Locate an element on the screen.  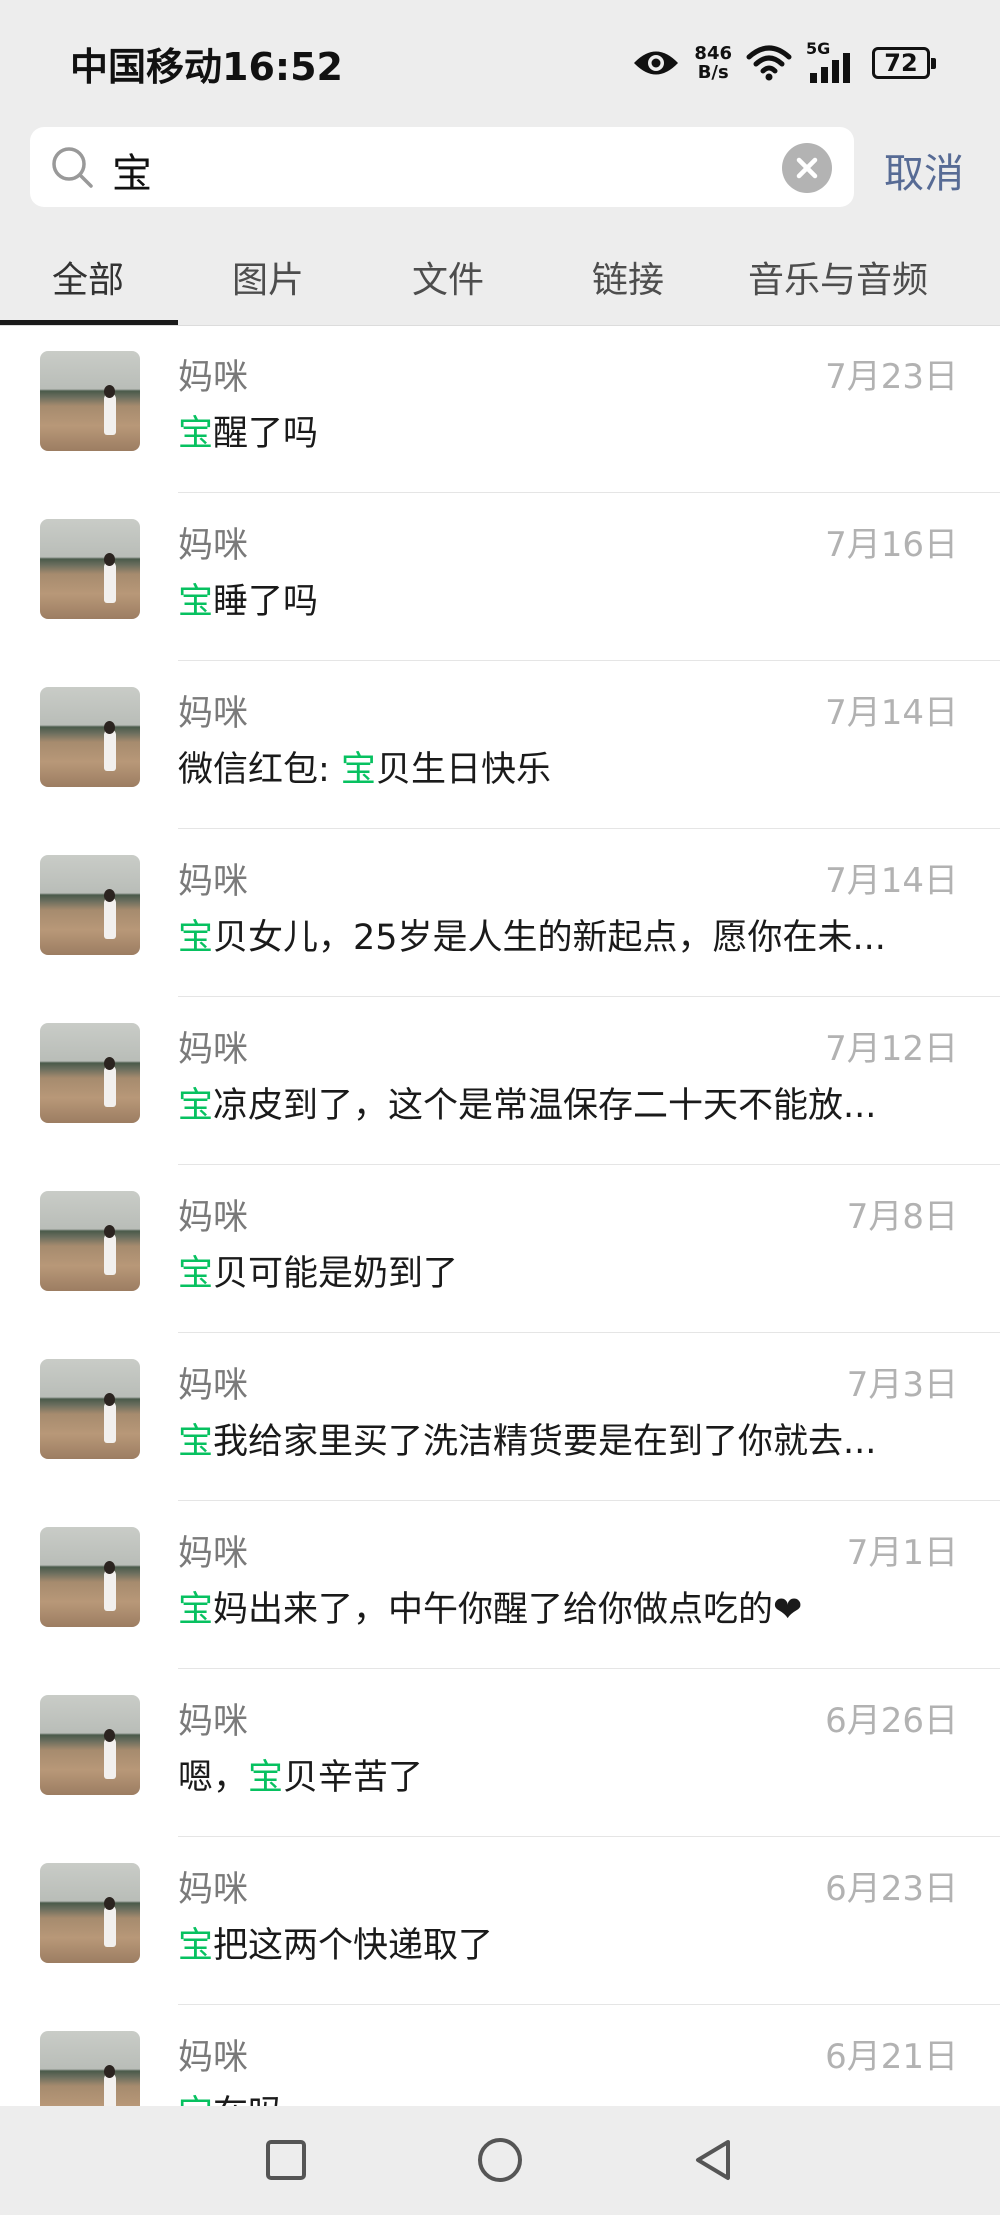
search-row: 宝 取消 is located at coordinates (500, 175).